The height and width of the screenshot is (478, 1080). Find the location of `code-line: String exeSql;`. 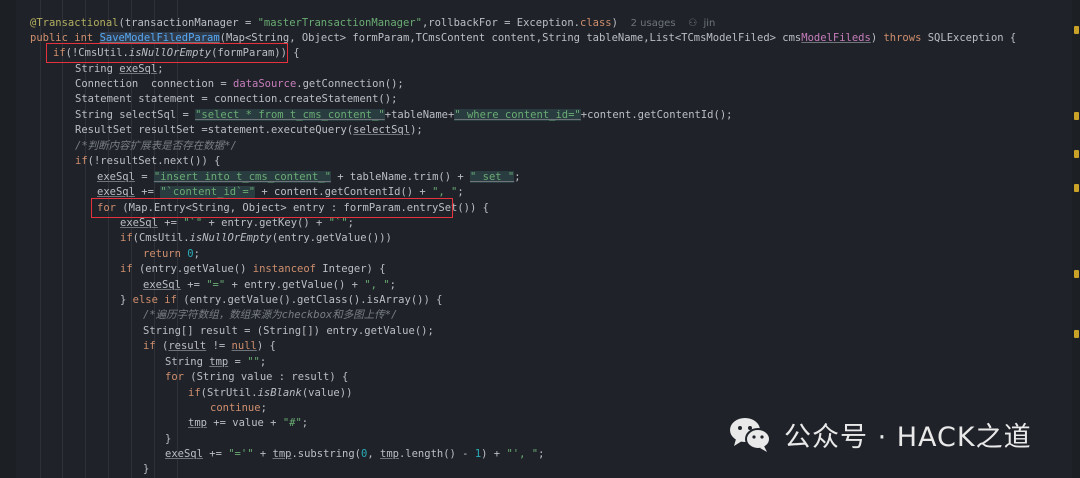

code-line: String exeSql; is located at coordinates (119, 69).